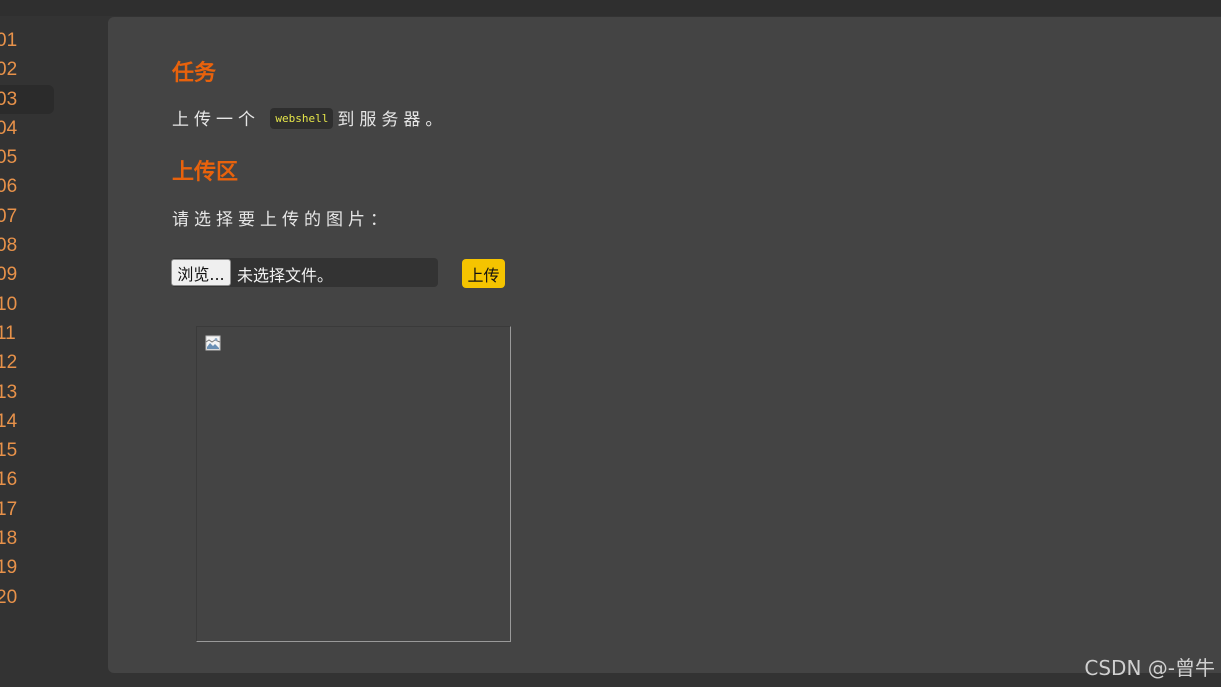 The width and height of the screenshot is (1221, 687). Describe the element at coordinates (30, 245) in the screenshot. I see `sidebar-item-08: 08` at that location.